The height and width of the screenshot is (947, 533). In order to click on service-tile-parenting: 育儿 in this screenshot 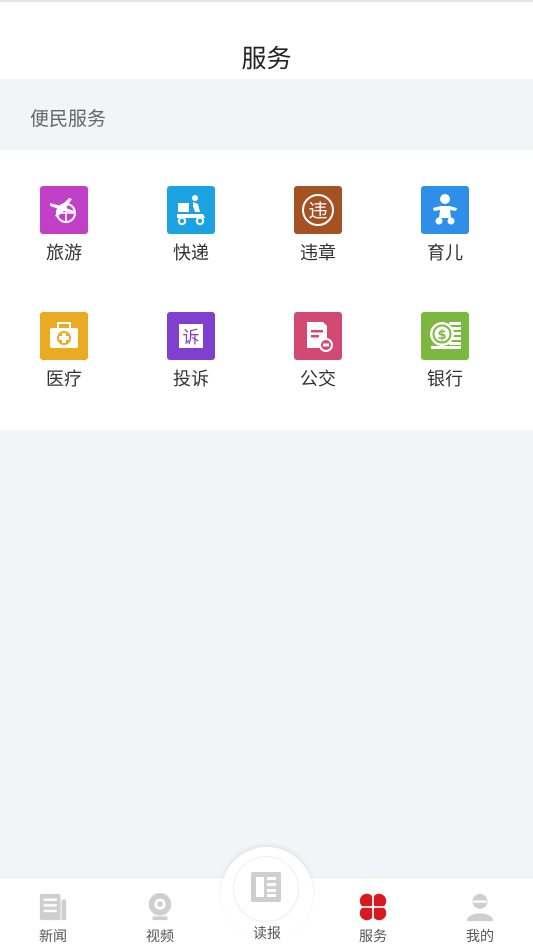, I will do `click(445, 241)`.